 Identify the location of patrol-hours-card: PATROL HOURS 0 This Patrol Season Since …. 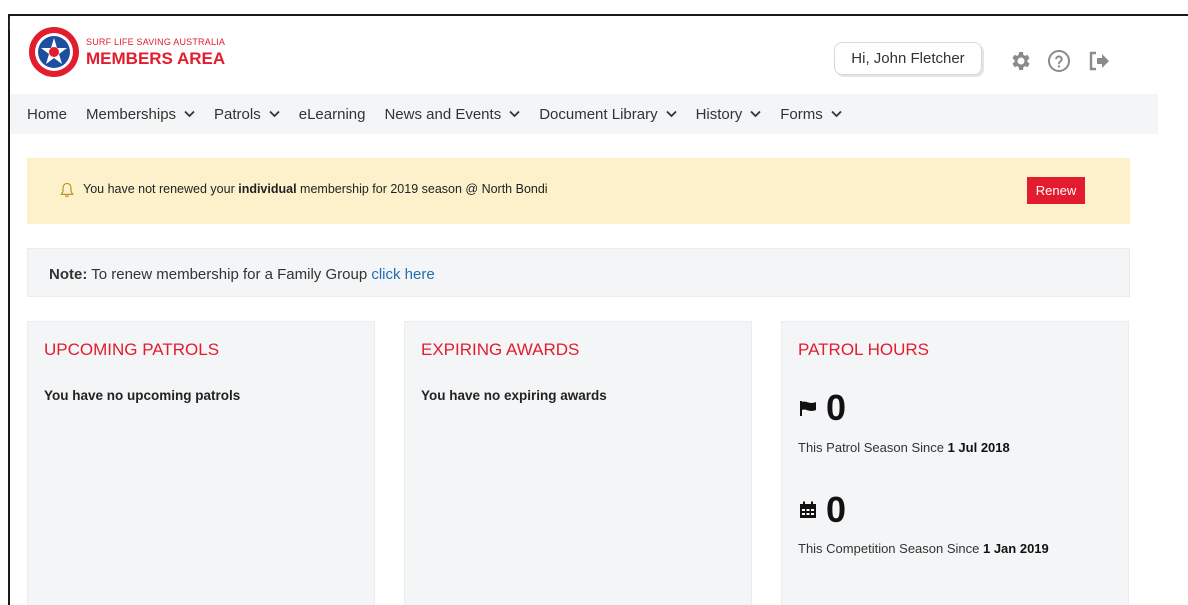
(955, 463).